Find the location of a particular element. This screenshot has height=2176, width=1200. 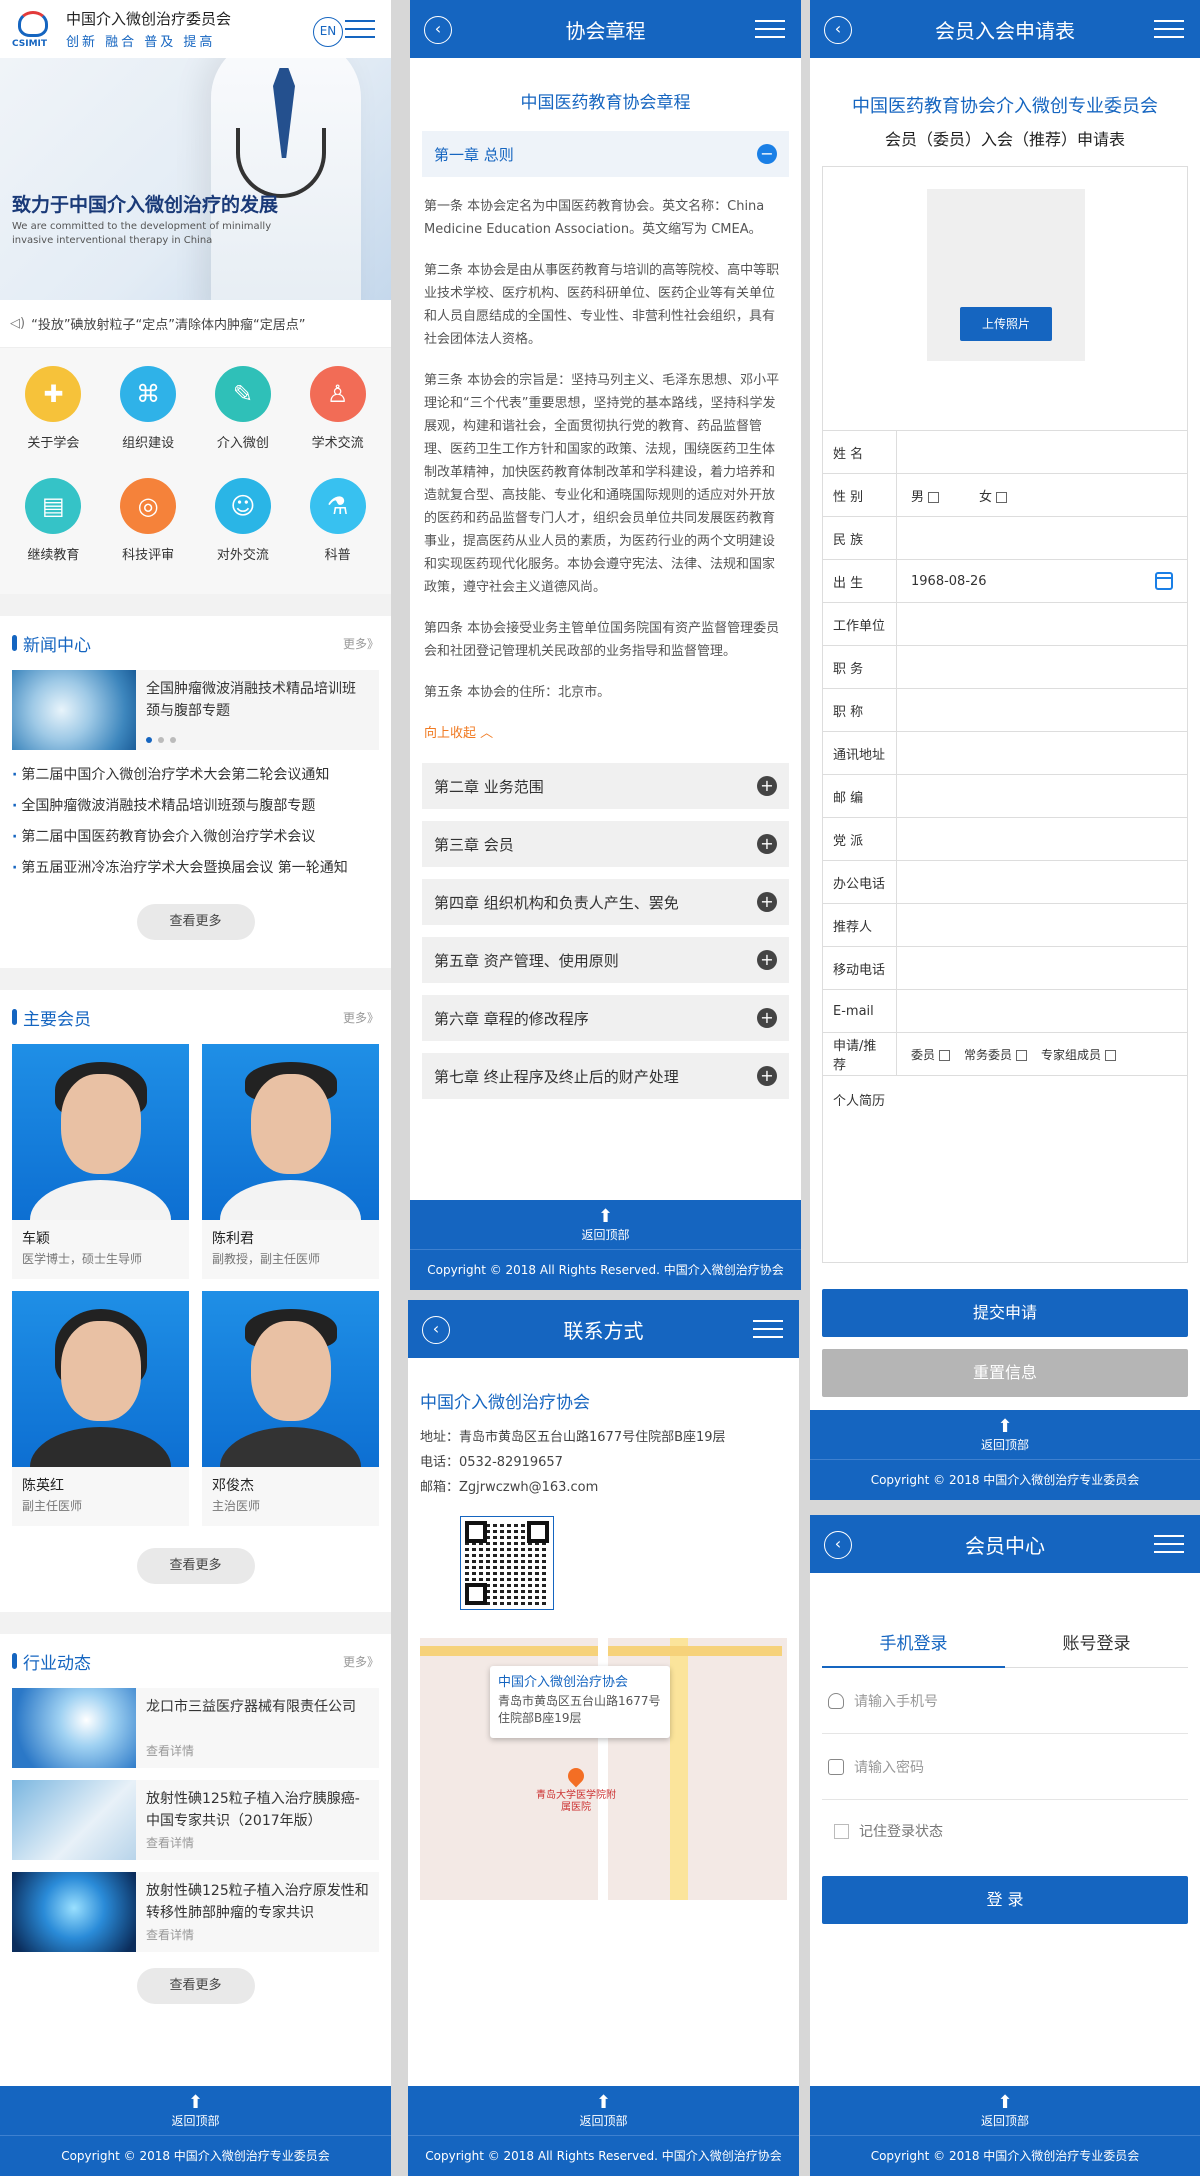

charter-title: 中国医药教育协会章程 is located at coordinates (605, 103).